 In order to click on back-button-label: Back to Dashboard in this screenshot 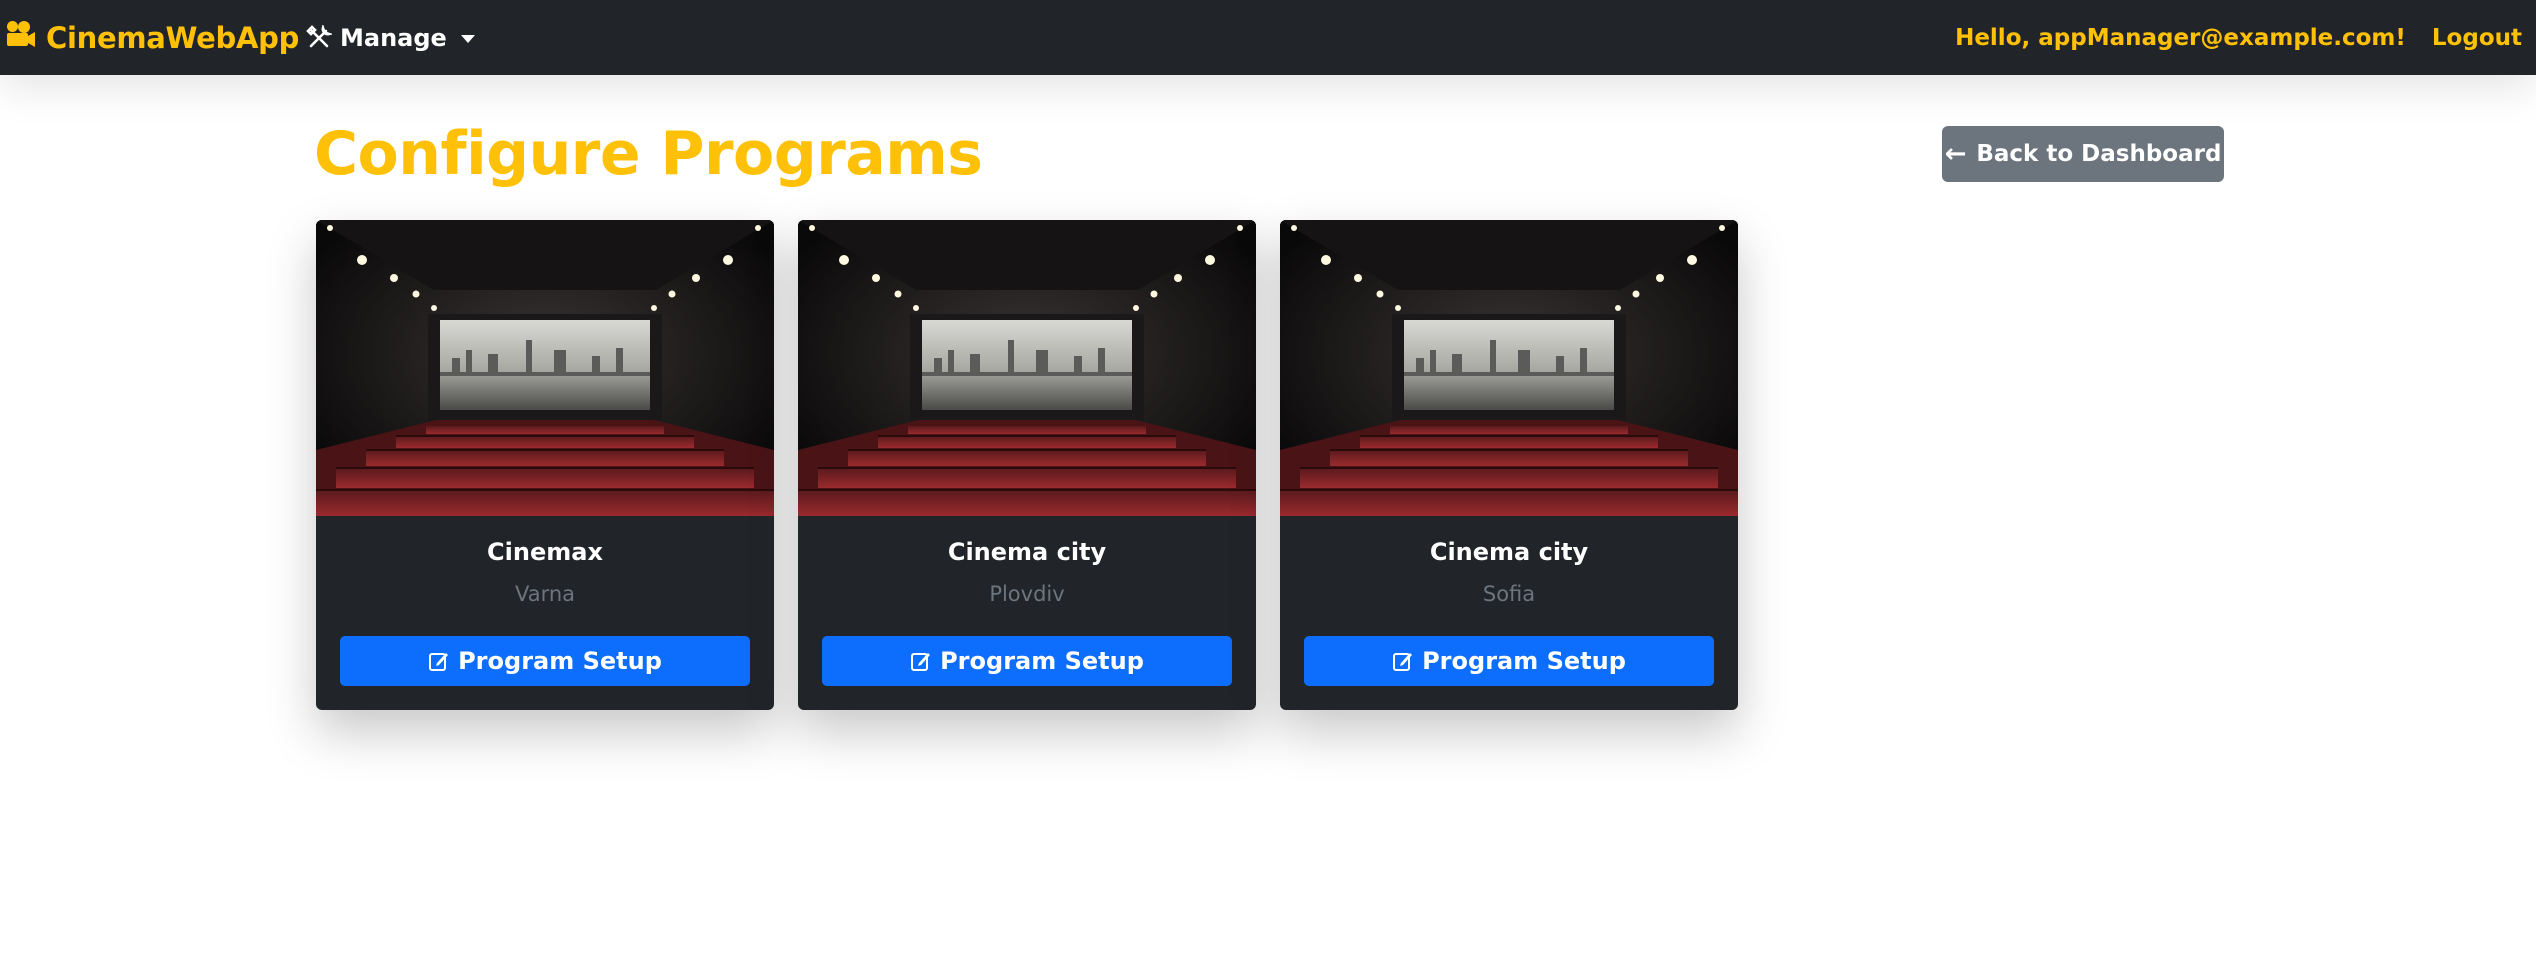, I will do `click(2099, 154)`.